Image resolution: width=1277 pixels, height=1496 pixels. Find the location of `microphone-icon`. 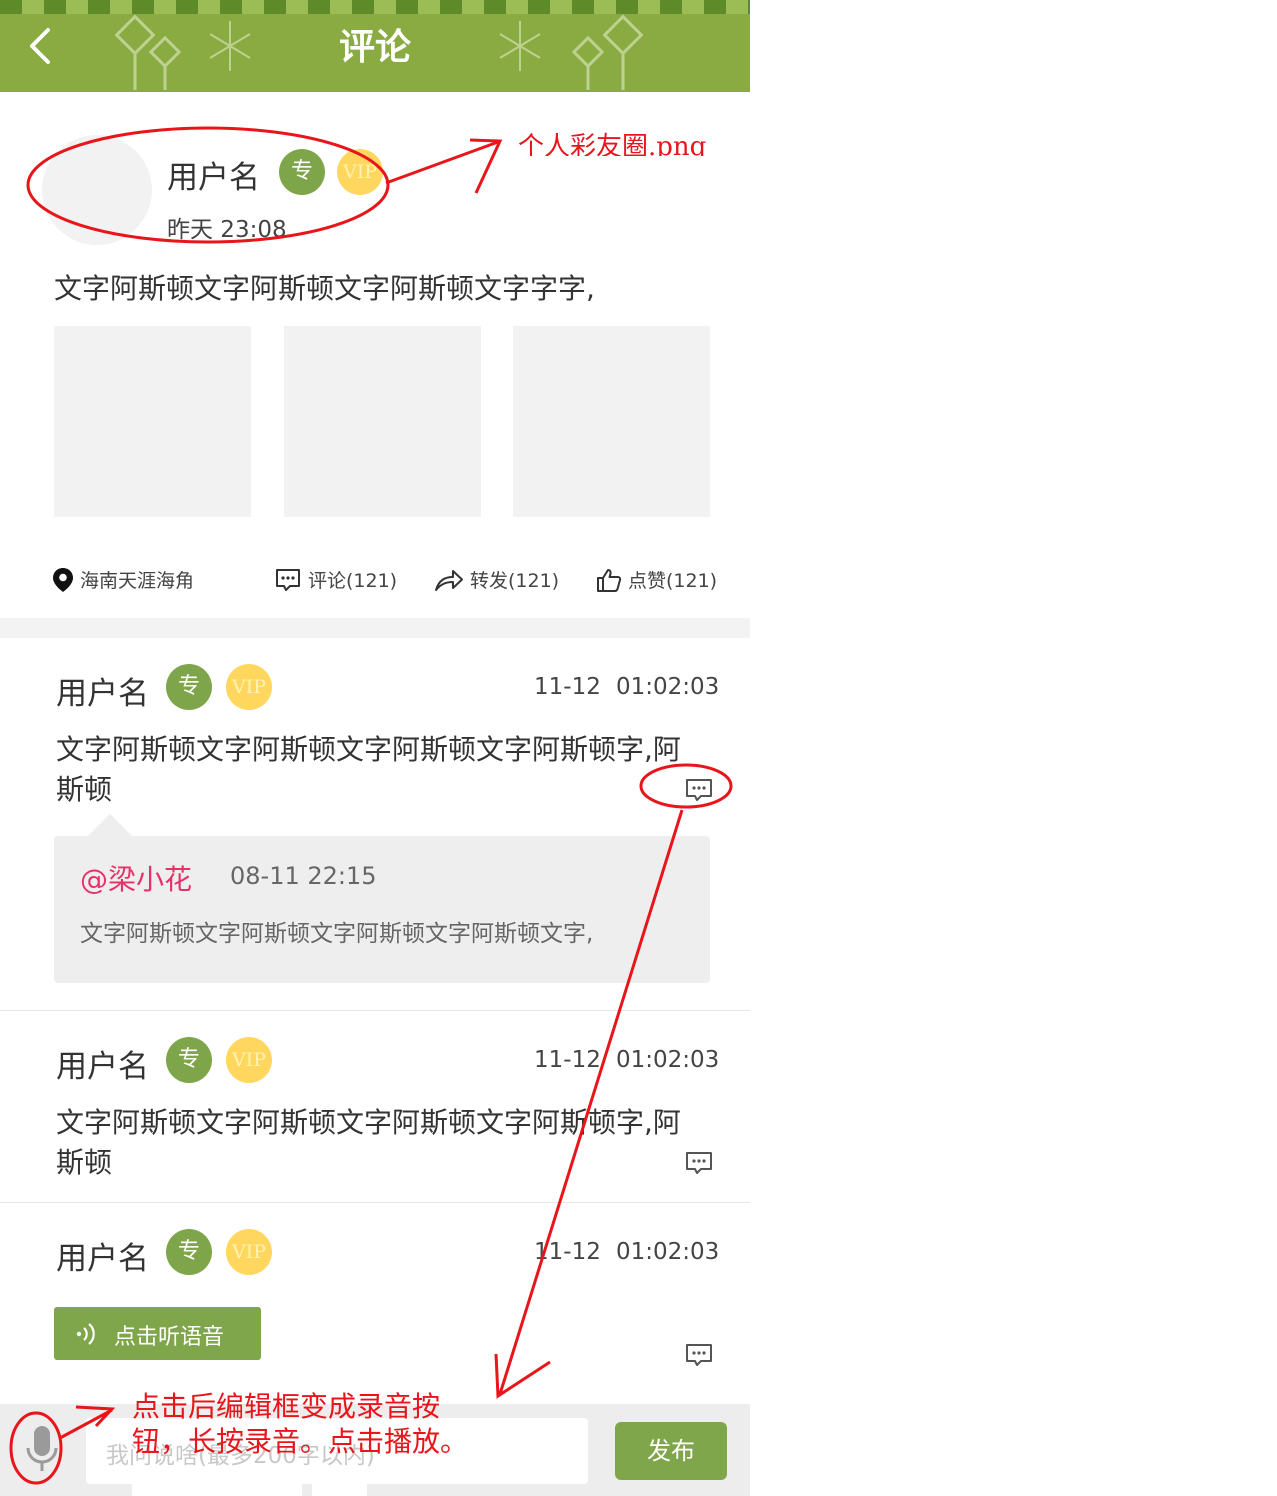

microphone-icon is located at coordinates (42, 1449).